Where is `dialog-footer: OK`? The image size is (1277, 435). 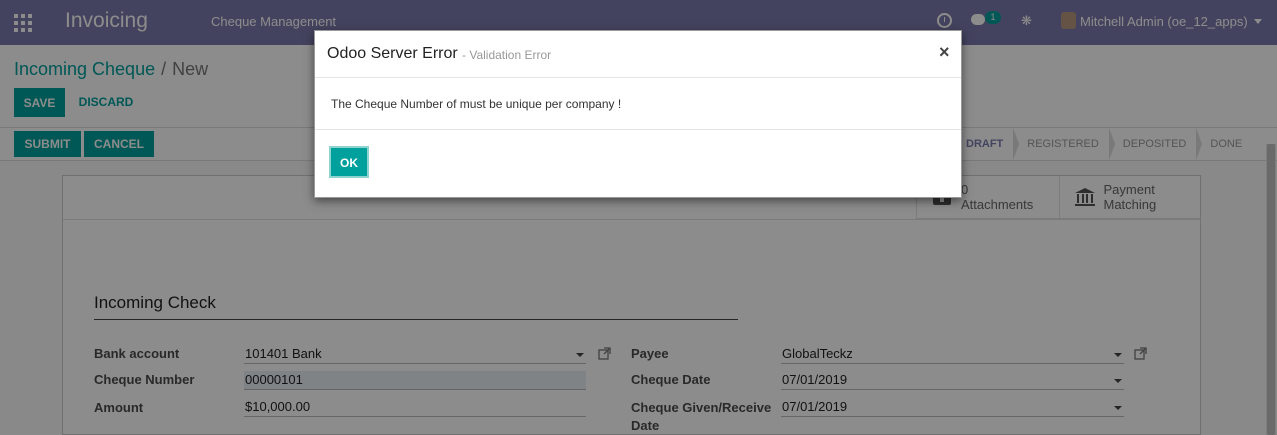
dialog-footer: OK is located at coordinates (638, 163).